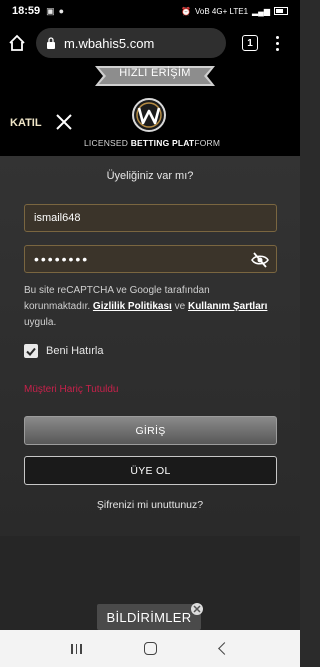  I want to click on status-bar: 18:59 ▣ ● ⏰ VoB 4G+ LTE1 ▂▄▆, so click(150, 11).